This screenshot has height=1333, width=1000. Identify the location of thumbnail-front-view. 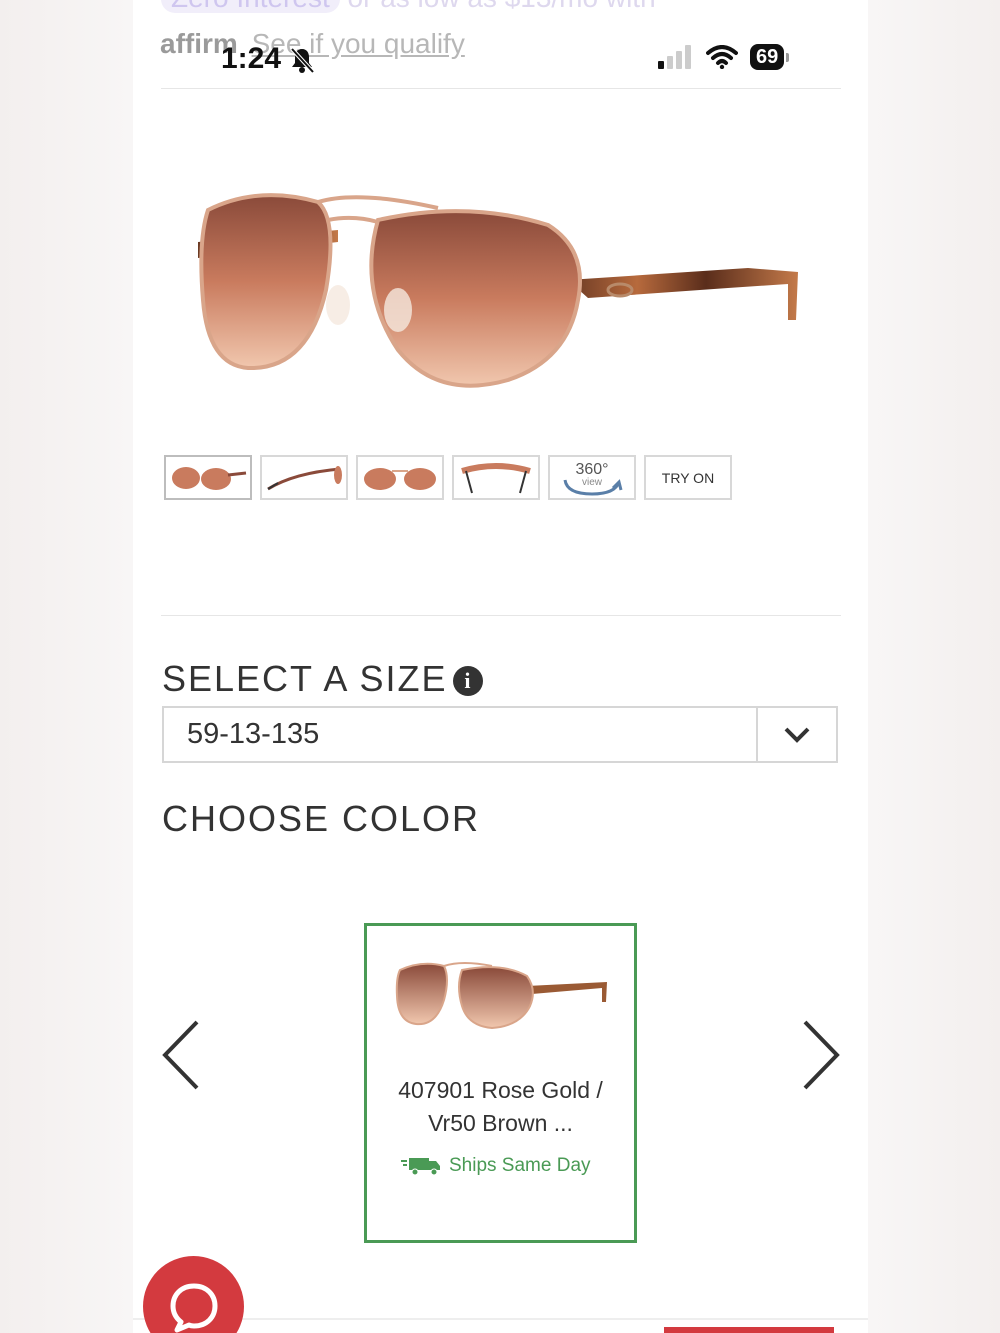
(400, 477).